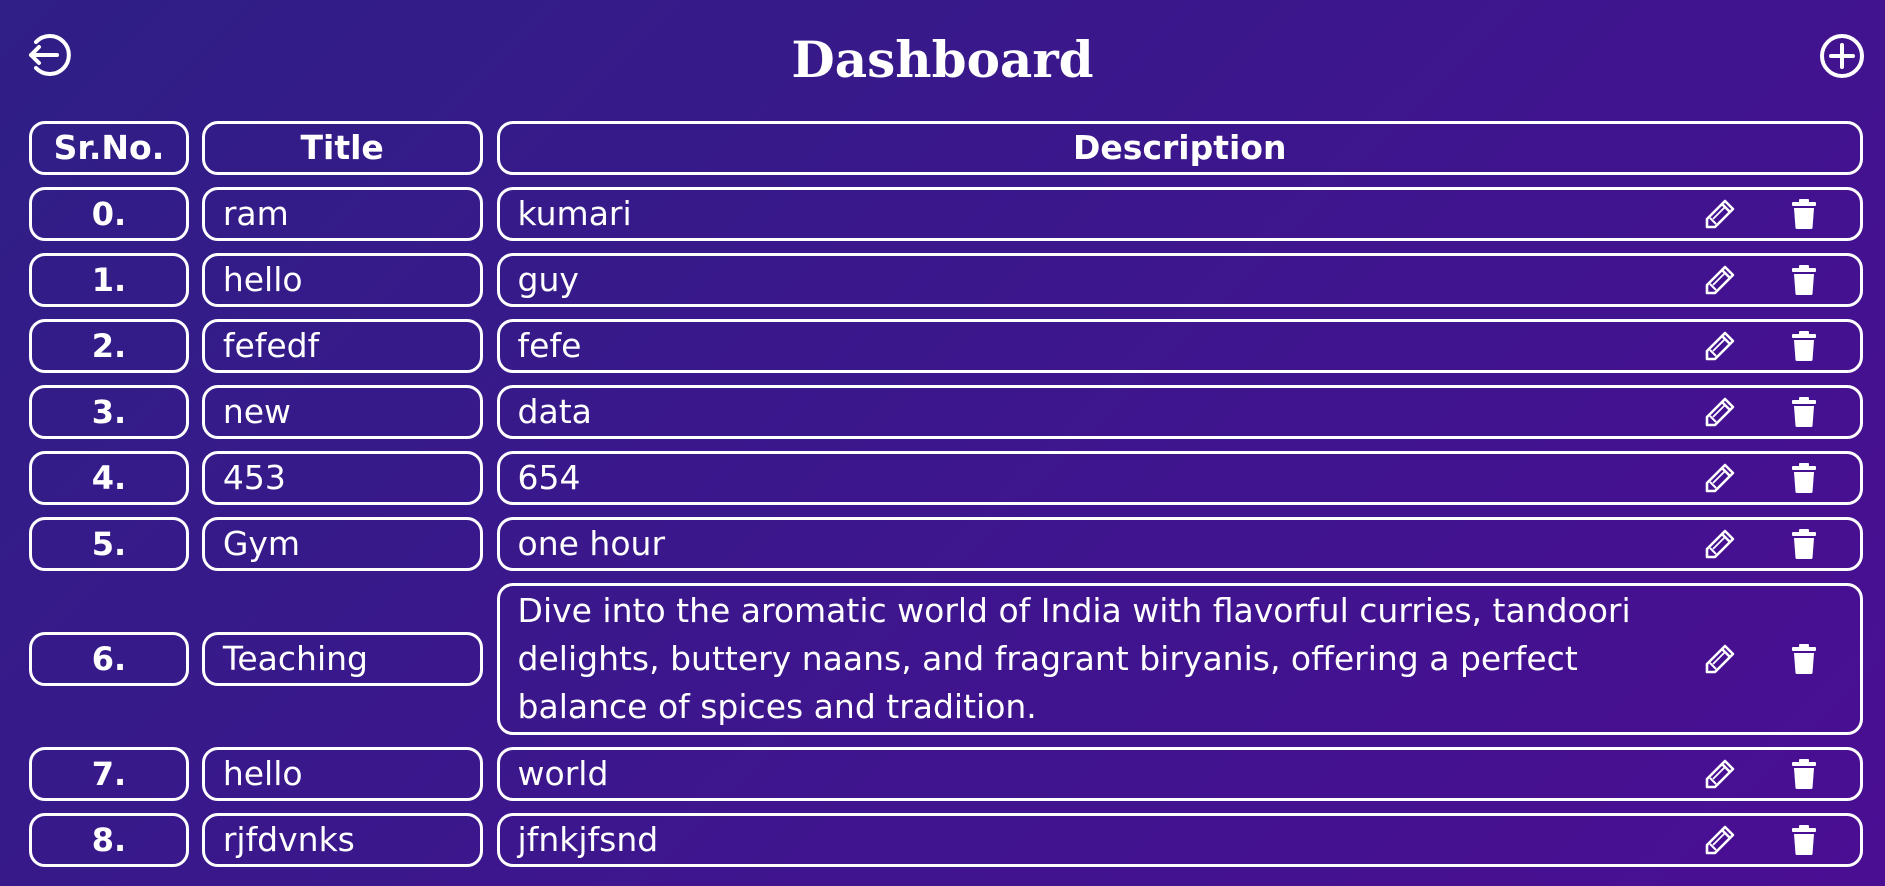 The image size is (1885, 886). Describe the element at coordinates (342, 840) in the screenshot. I see `row-title: rjfdvnks` at that location.